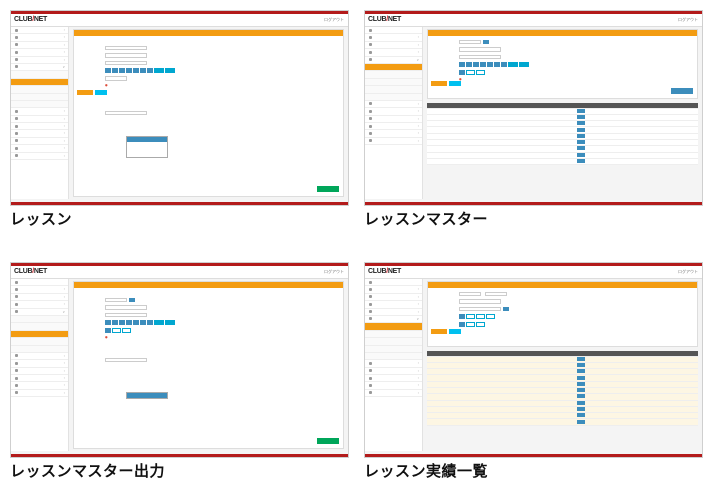 Image resolution: width=711 pixels, height=481 pixels. I want to click on sidebar-item: ›, so click(39, 31).